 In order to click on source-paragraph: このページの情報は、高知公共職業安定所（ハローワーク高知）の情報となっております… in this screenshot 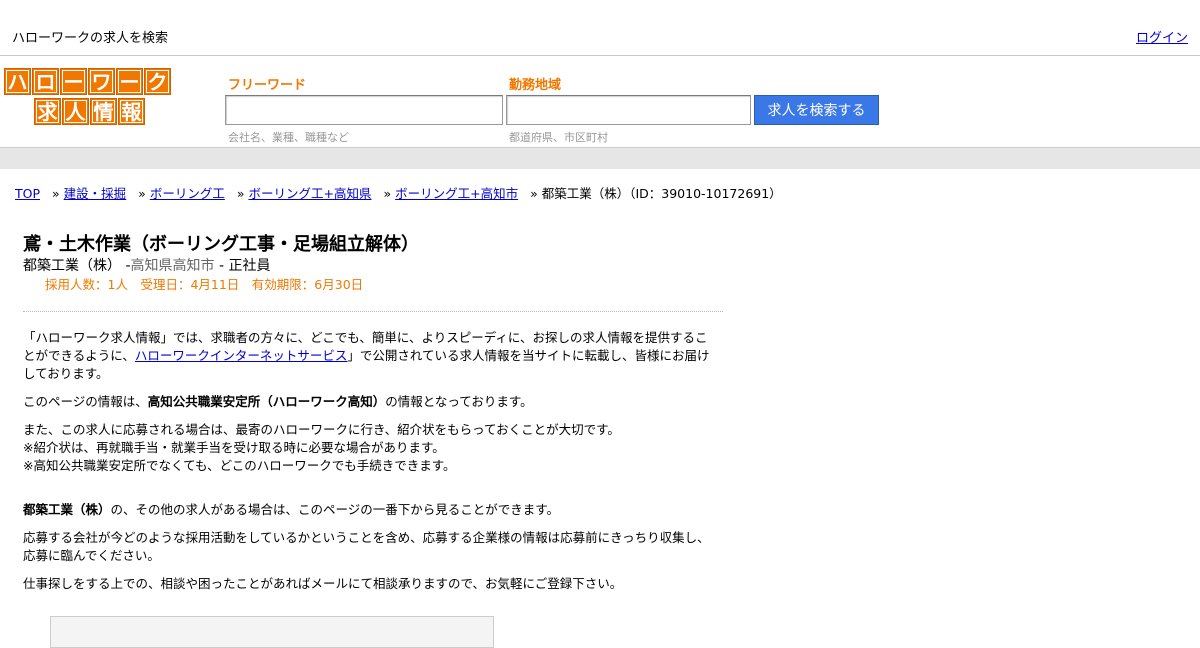, I will do `click(370, 402)`.